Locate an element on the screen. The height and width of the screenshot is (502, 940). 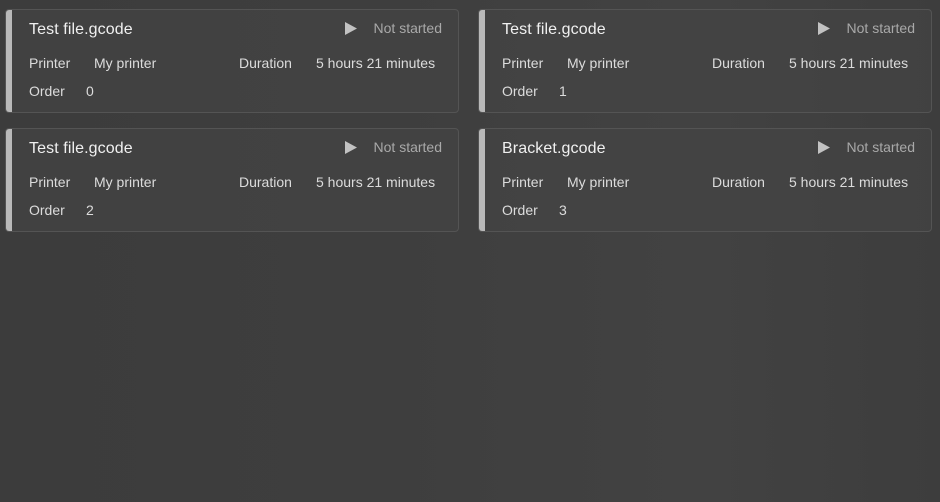
order-value: 1 is located at coordinates (563, 91).